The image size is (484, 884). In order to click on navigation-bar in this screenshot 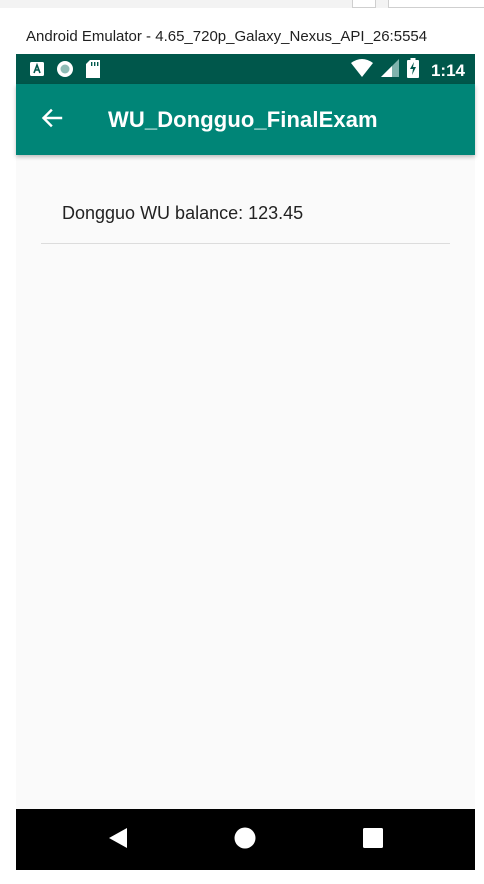, I will do `click(245, 839)`.